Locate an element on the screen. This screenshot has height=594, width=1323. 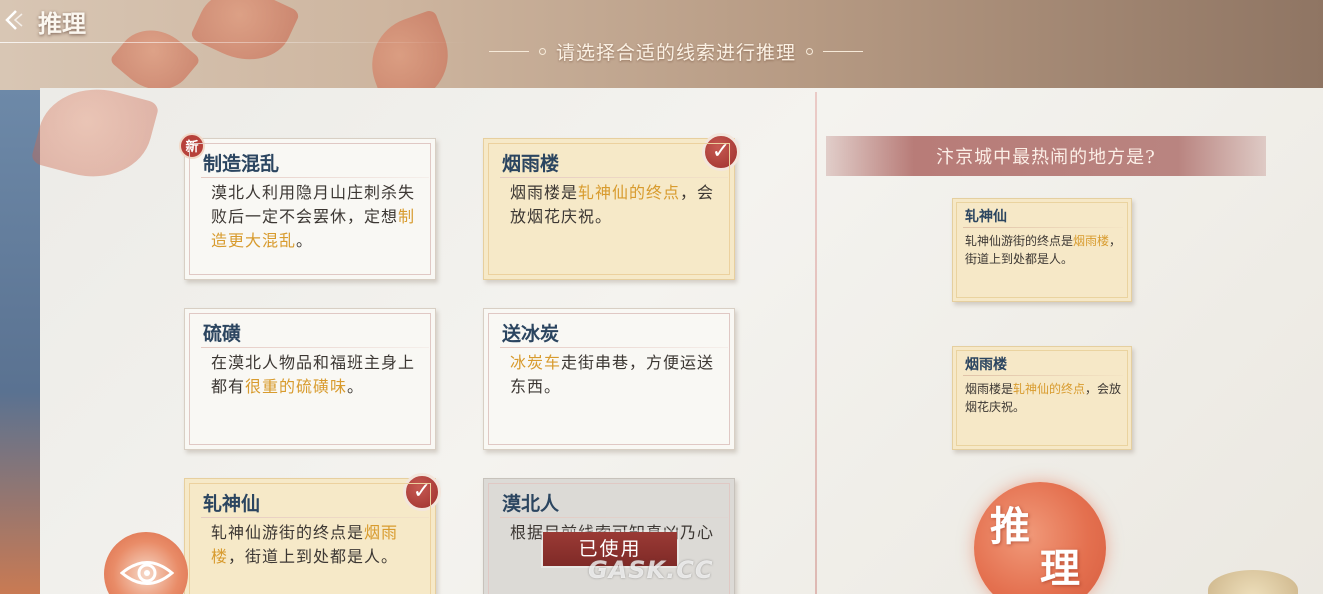
answer-slot-title: 轧神仙 is located at coordinates (986, 217).